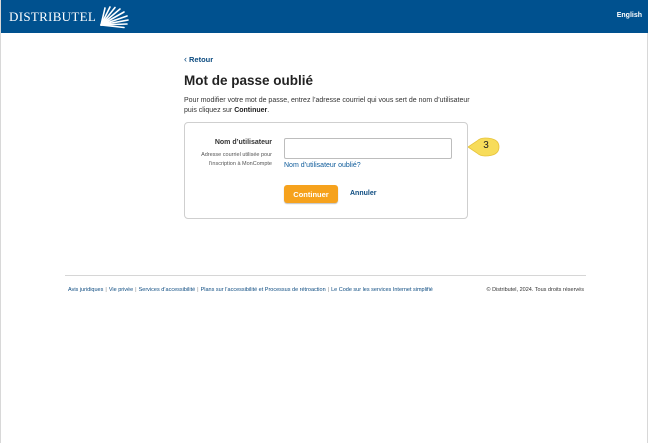 The width and height of the screenshot is (648, 443). What do you see at coordinates (486, 145) in the screenshot?
I see `step-number: 3` at bounding box center [486, 145].